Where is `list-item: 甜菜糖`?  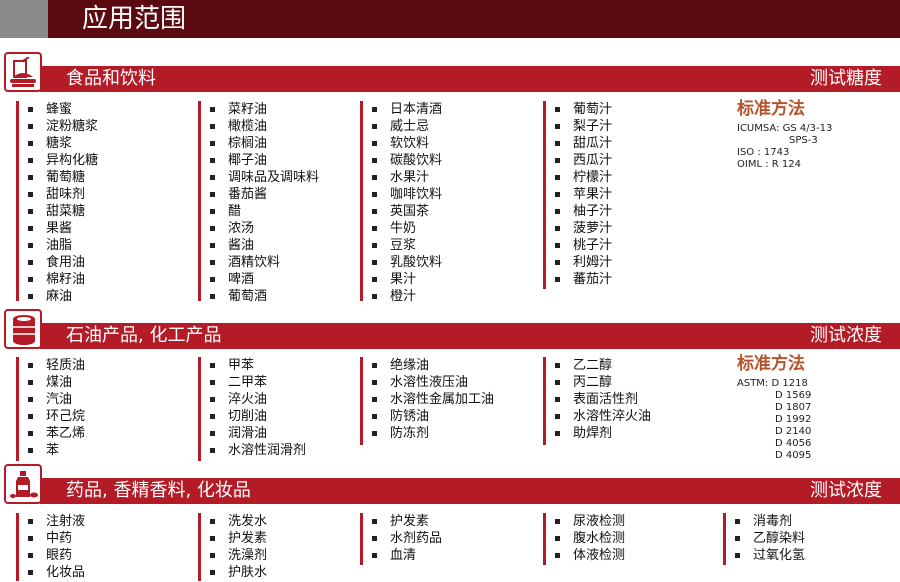 list-item: 甜菜糖 is located at coordinates (58, 211).